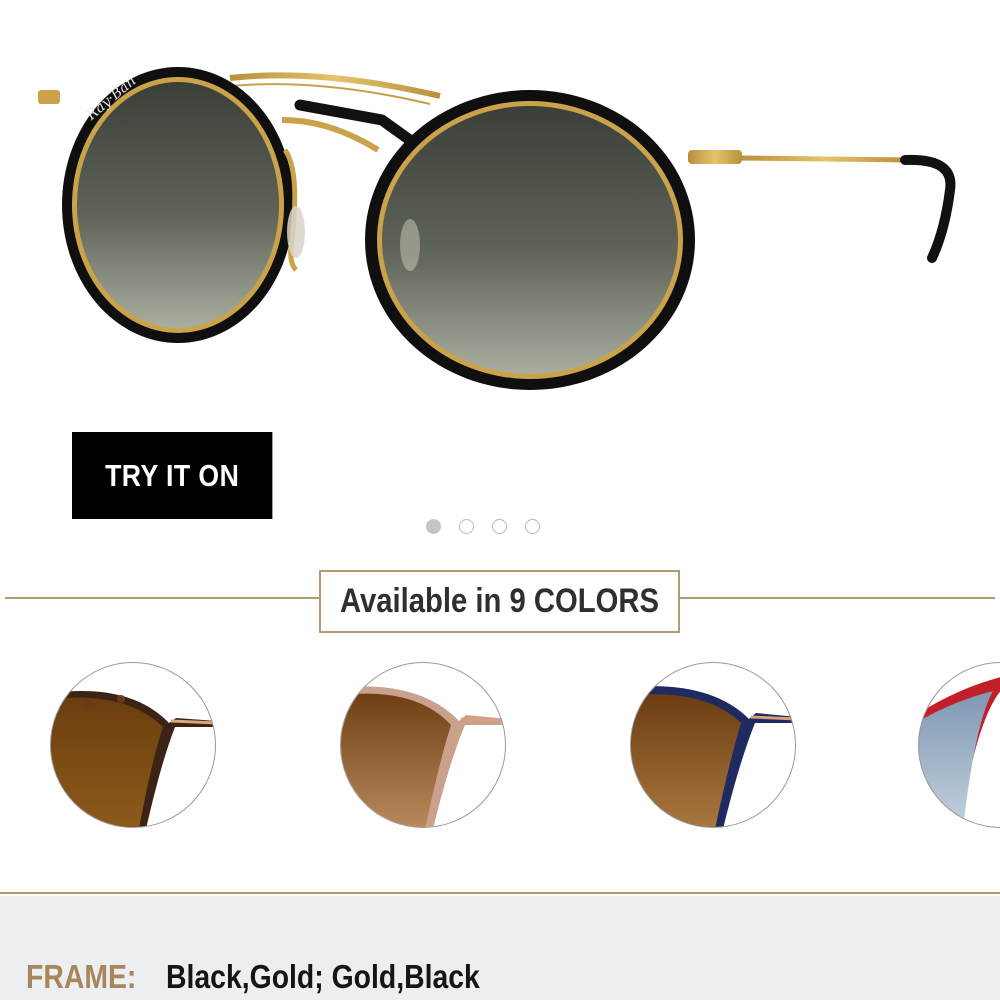  Describe the element at coordinates (500, 948) in the screenshot. I see `specs-panel` at that location.